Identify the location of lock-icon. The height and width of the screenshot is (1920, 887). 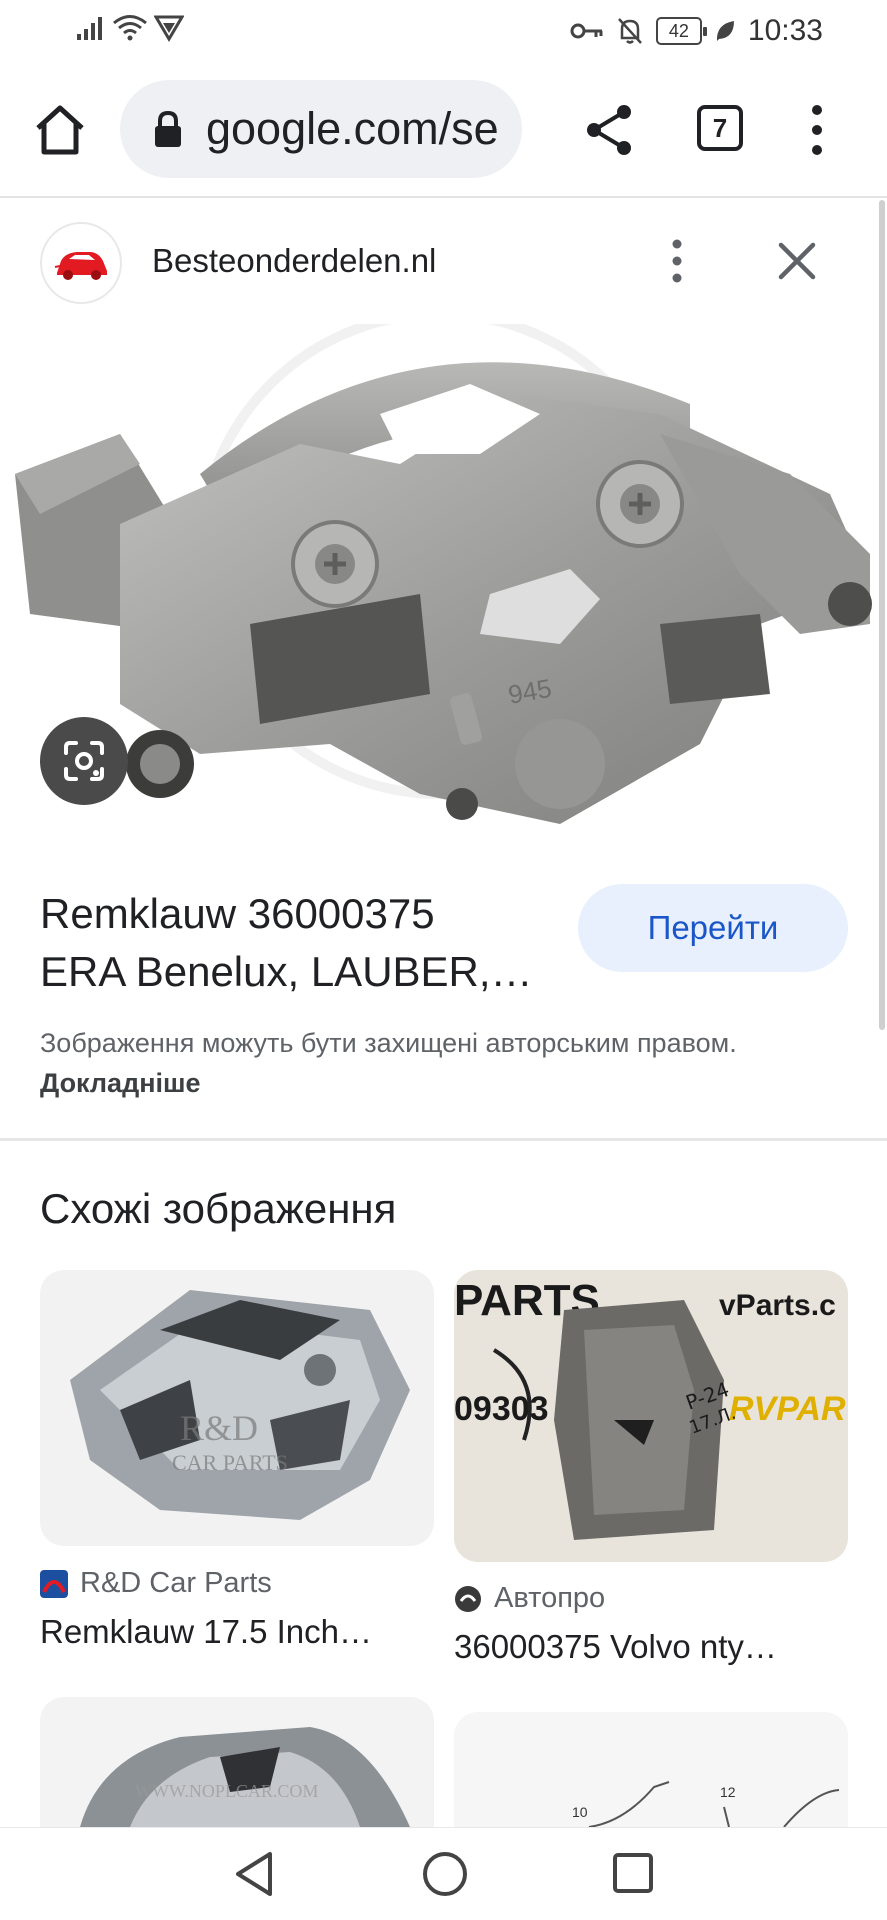
(168, 128).